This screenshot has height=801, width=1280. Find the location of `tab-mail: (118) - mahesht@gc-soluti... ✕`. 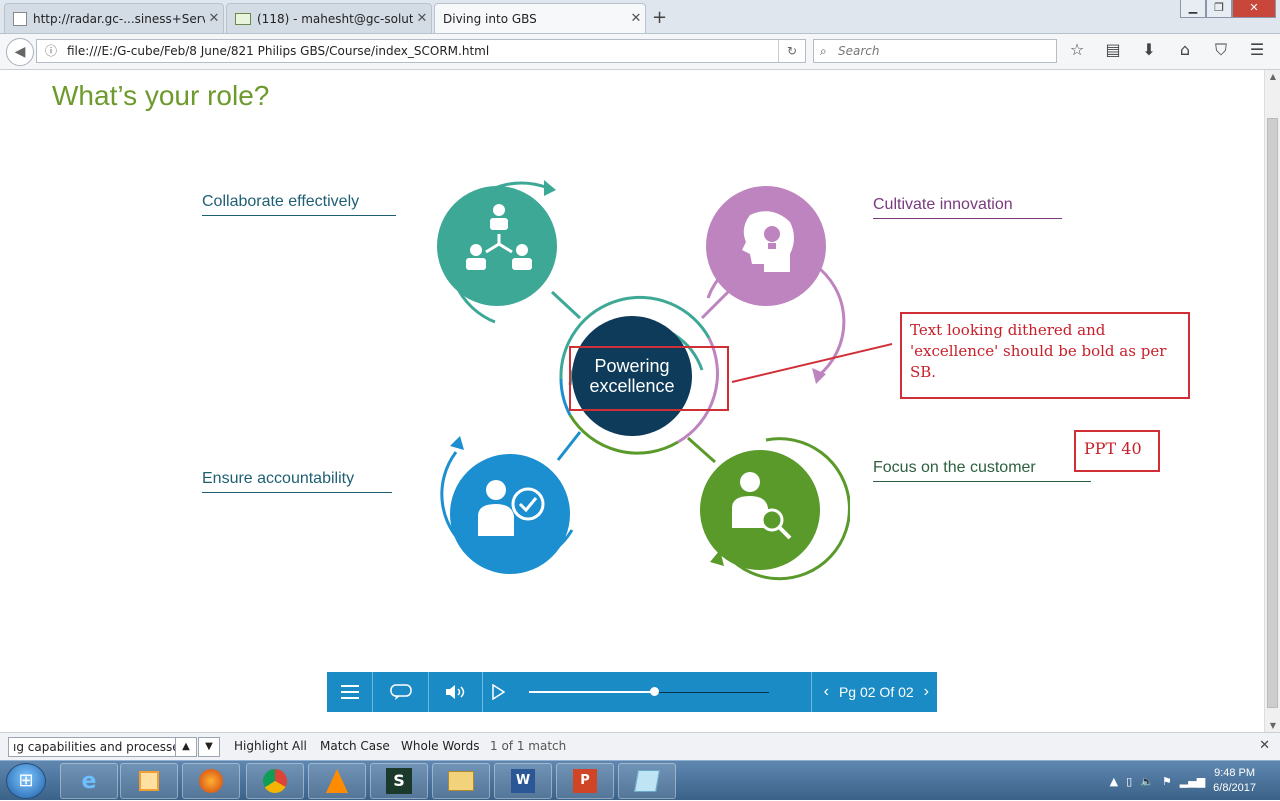

tab-mail: (118) - mahesht@gc-soluti... ✕ is located at coordinates (329, 18).